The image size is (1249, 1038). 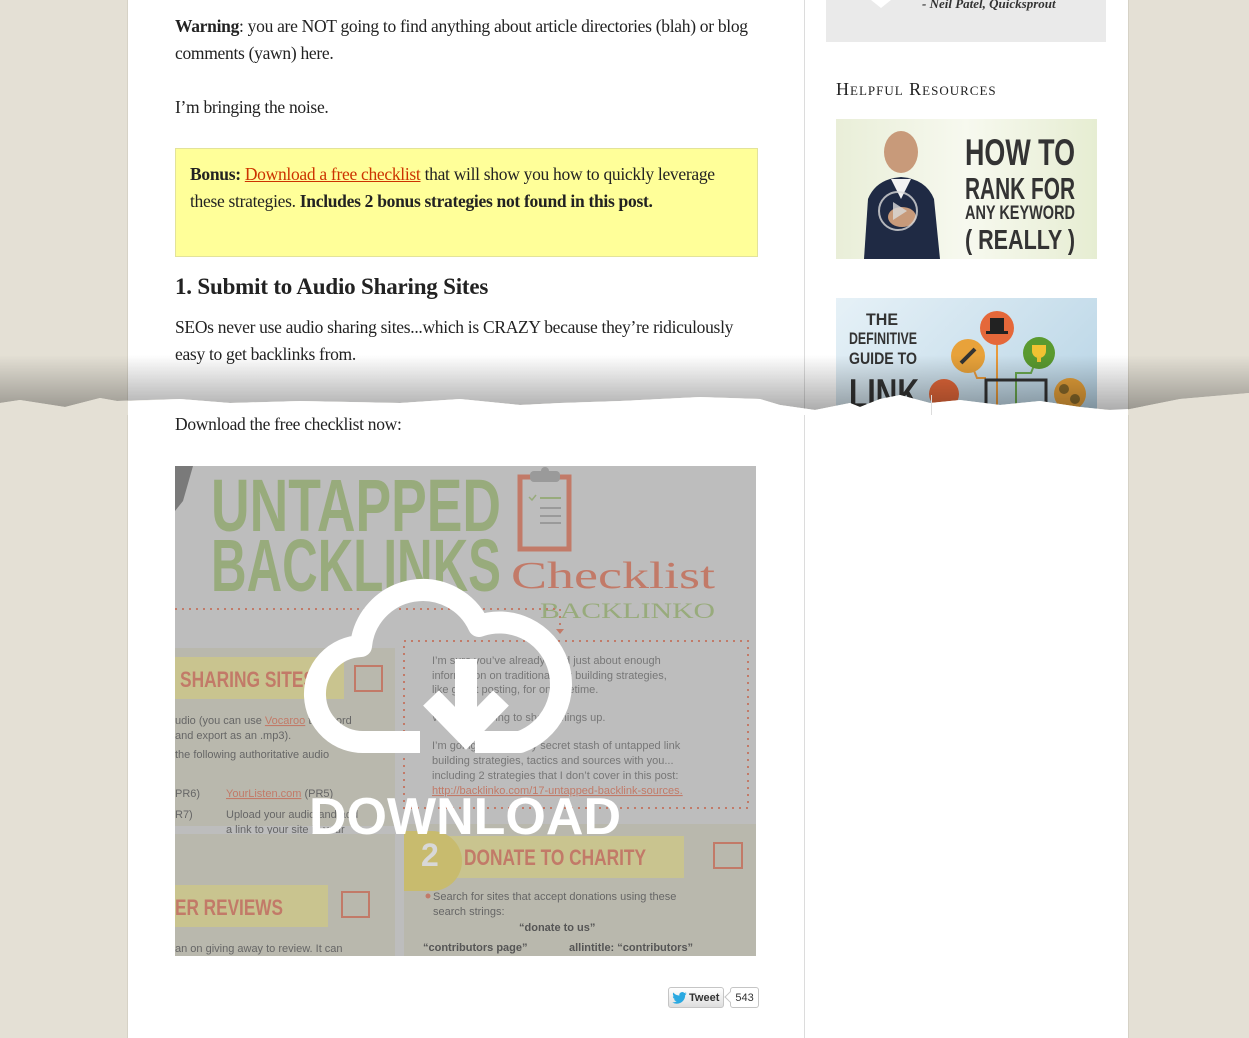 I want to click on resource1-line2: RANK FOR, so click(x=1020, y=188).